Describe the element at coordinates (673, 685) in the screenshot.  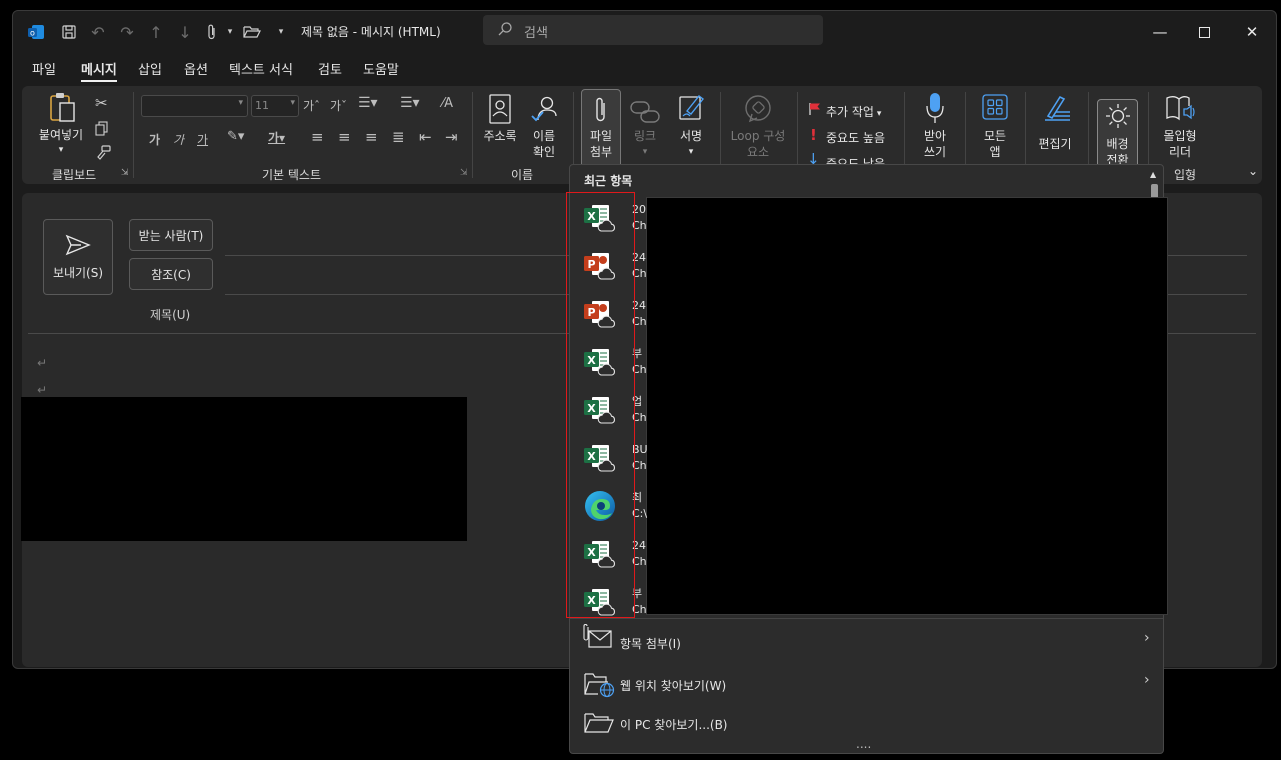
I see `browse-web-menu-item: 웹 위치 찾아보기(W)` at that location.